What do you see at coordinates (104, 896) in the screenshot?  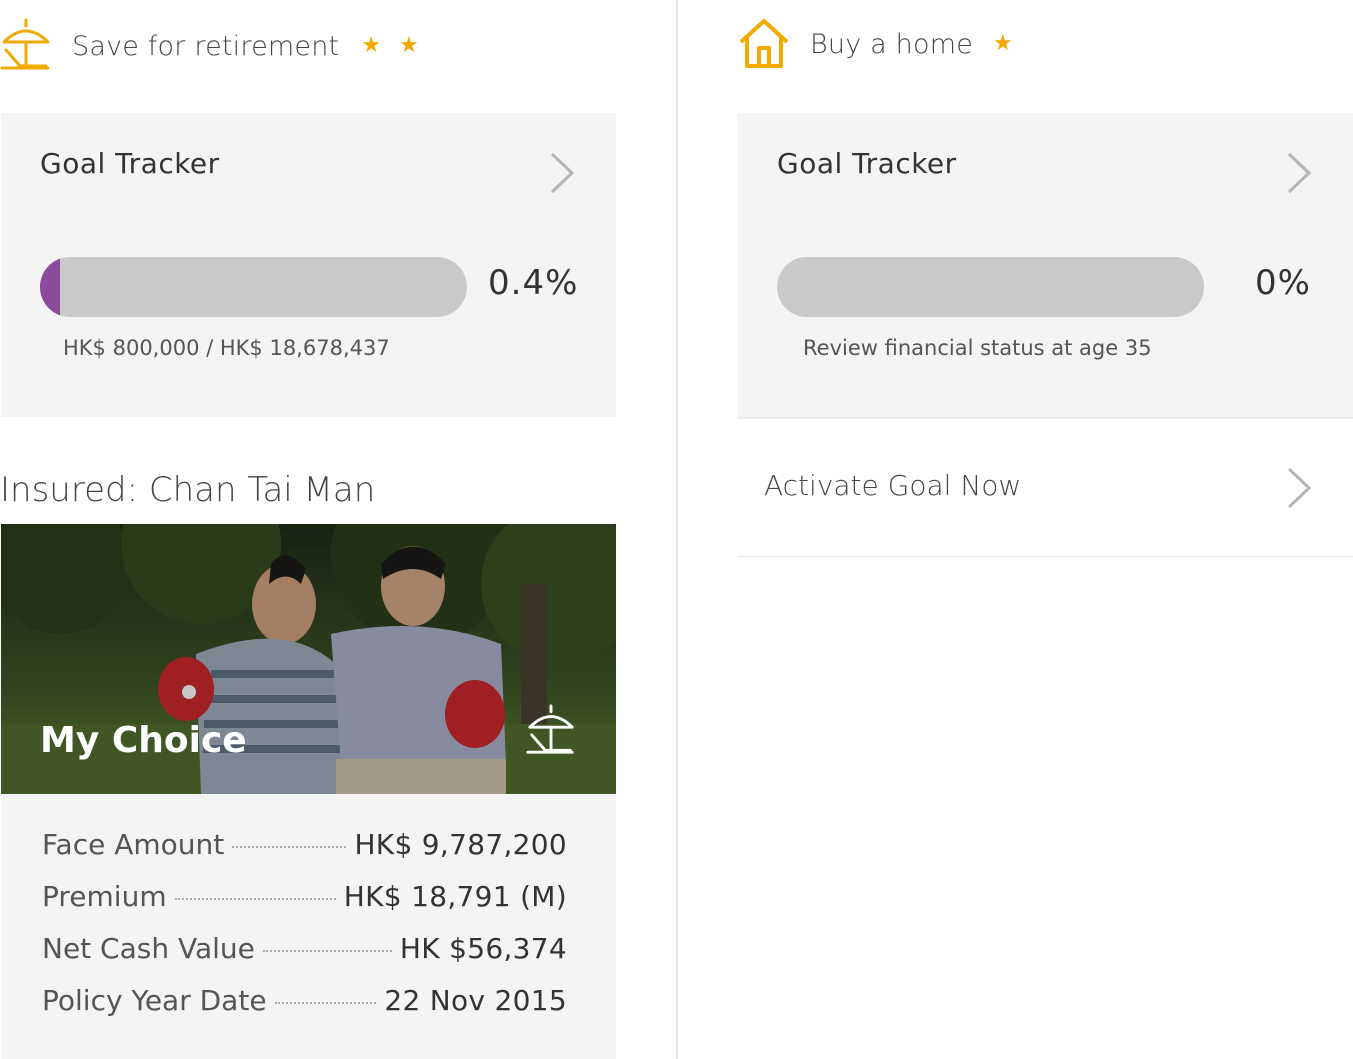 I see `detail-label: Premium` at bounding box center [104, 896].